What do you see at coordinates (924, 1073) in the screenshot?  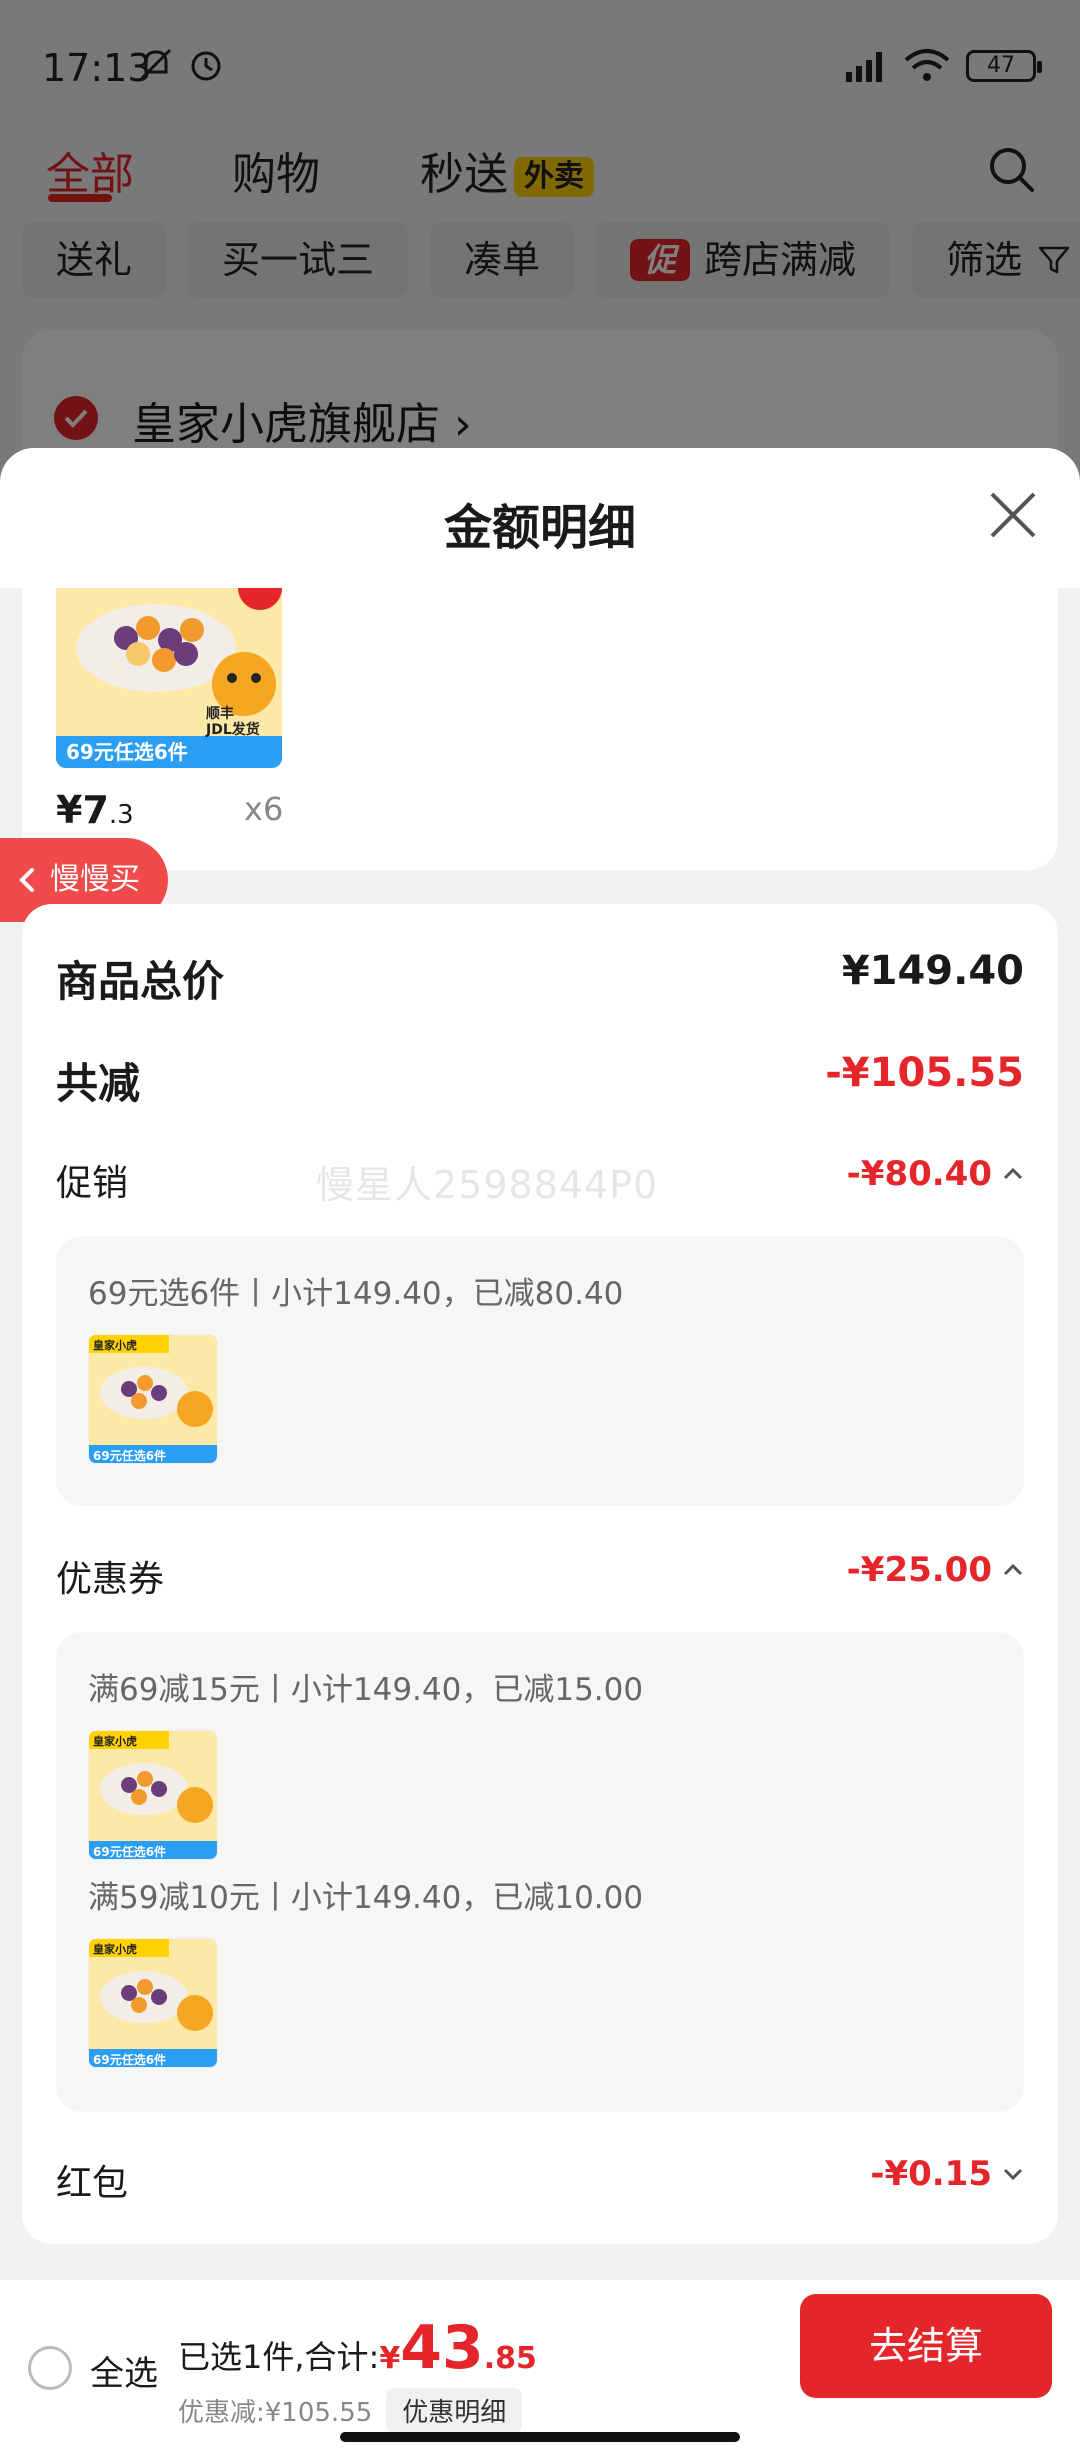 I see `reduced-value: -¥105.55` at bounding box center [924, 1073].